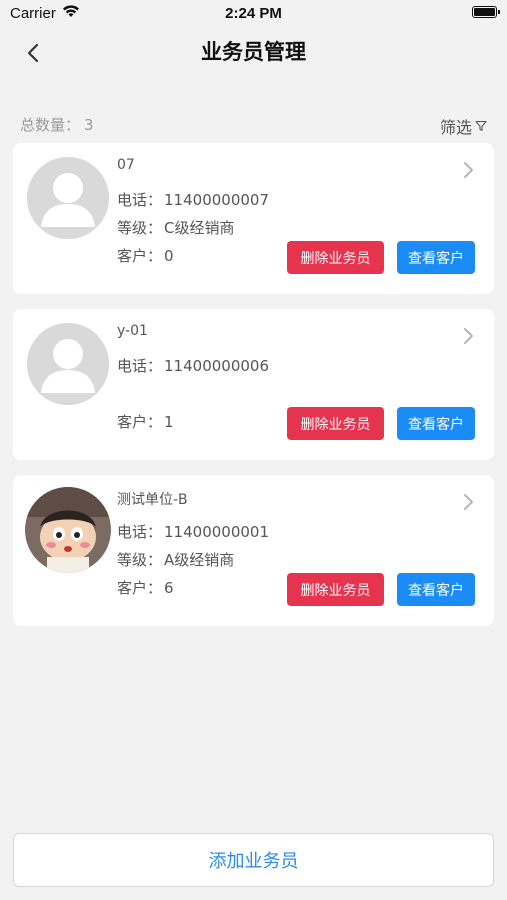  Describe the element at coordinates (126, 165) in the screenshot. I see `salesman-name: 07` at that location.